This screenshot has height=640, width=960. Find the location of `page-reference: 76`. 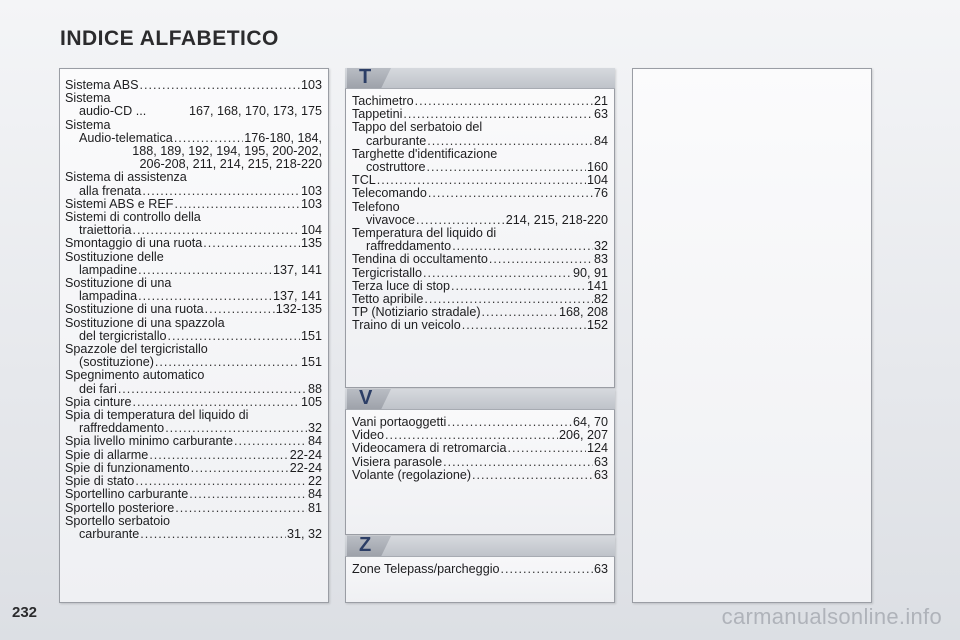

page-reference: 76 is located at coordinates (600, 193).